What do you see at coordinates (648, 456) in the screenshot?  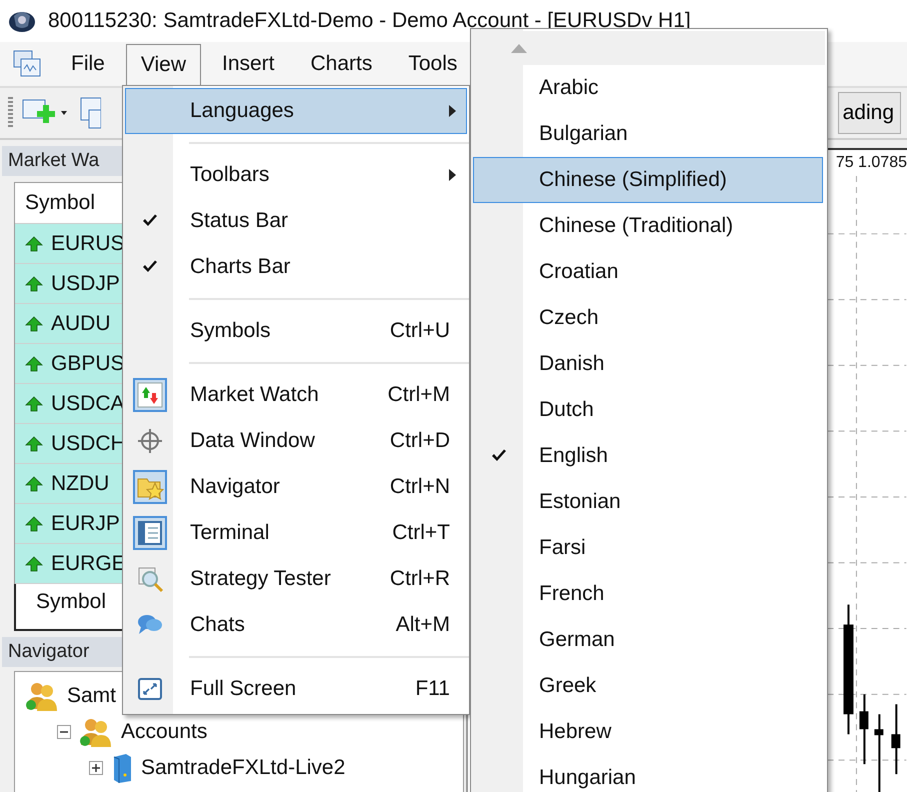 I see `menu-item: English` at bounding box center [648, 456].